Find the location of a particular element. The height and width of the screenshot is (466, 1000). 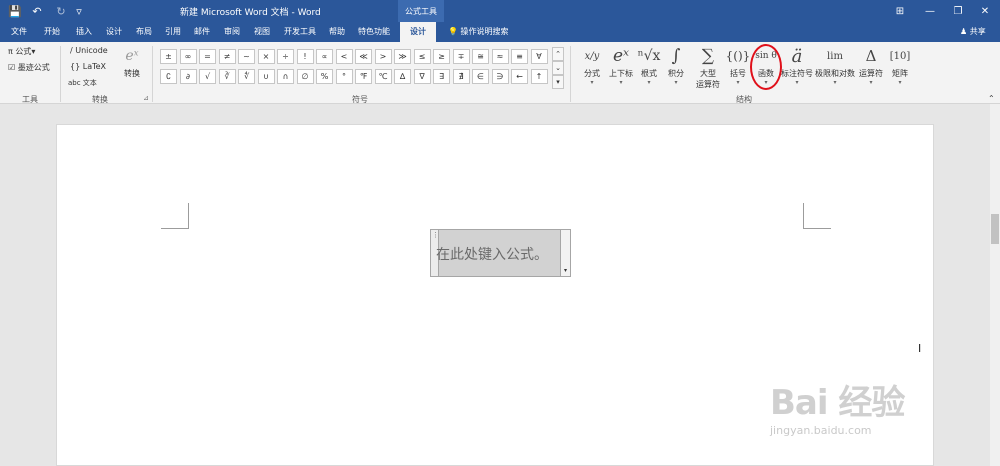

symbol-button: √ is located at coordinates (207, 76).